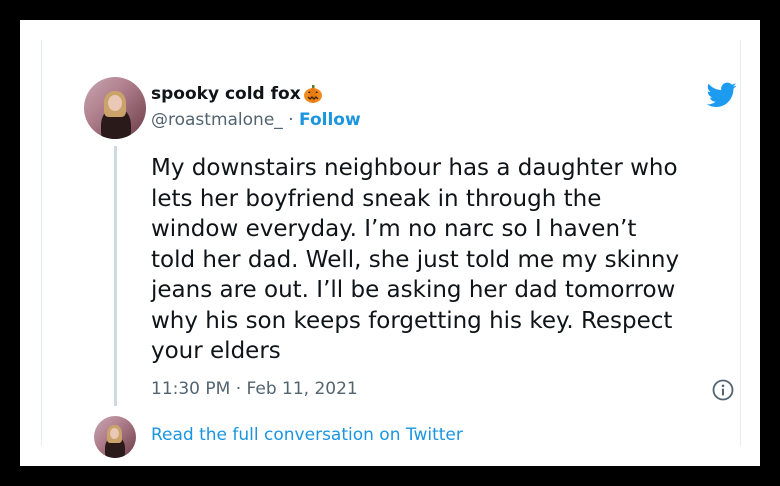 The image size is (780, 486). What do you see at coordinates (115, 437) in the screenshot?
I see `reply-avatar` at bounding box center [115, 437].